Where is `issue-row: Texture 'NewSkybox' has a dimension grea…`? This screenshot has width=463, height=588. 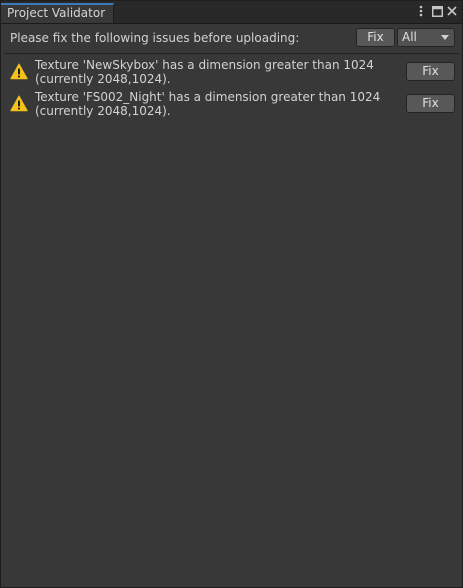 issue-row: Texture 'NewSkybox' has a dimension grea… is located at coordinates (231, 72).